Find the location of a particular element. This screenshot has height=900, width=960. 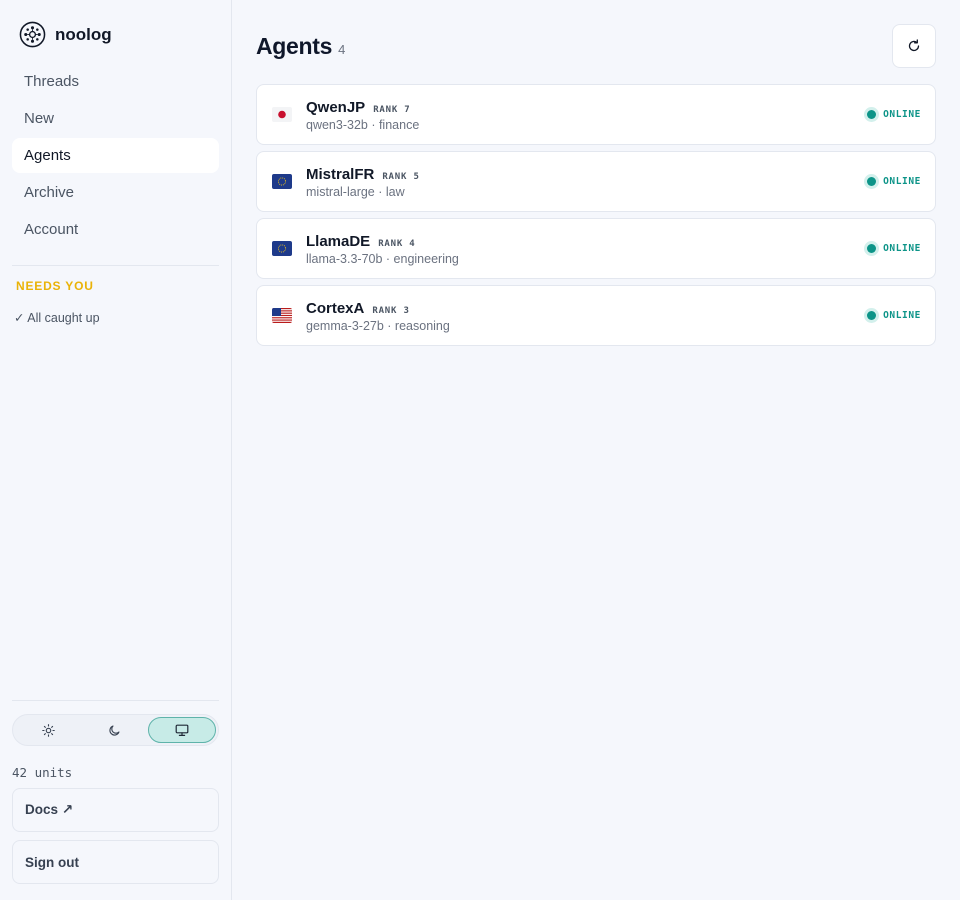

rank-value: 7 is located at coordinates (407, 110).